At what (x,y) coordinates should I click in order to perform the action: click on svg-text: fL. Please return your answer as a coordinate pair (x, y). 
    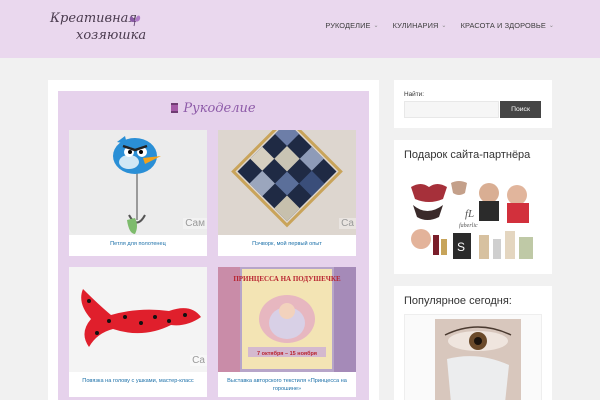
    Looking at the image, I should click on (469, 214).